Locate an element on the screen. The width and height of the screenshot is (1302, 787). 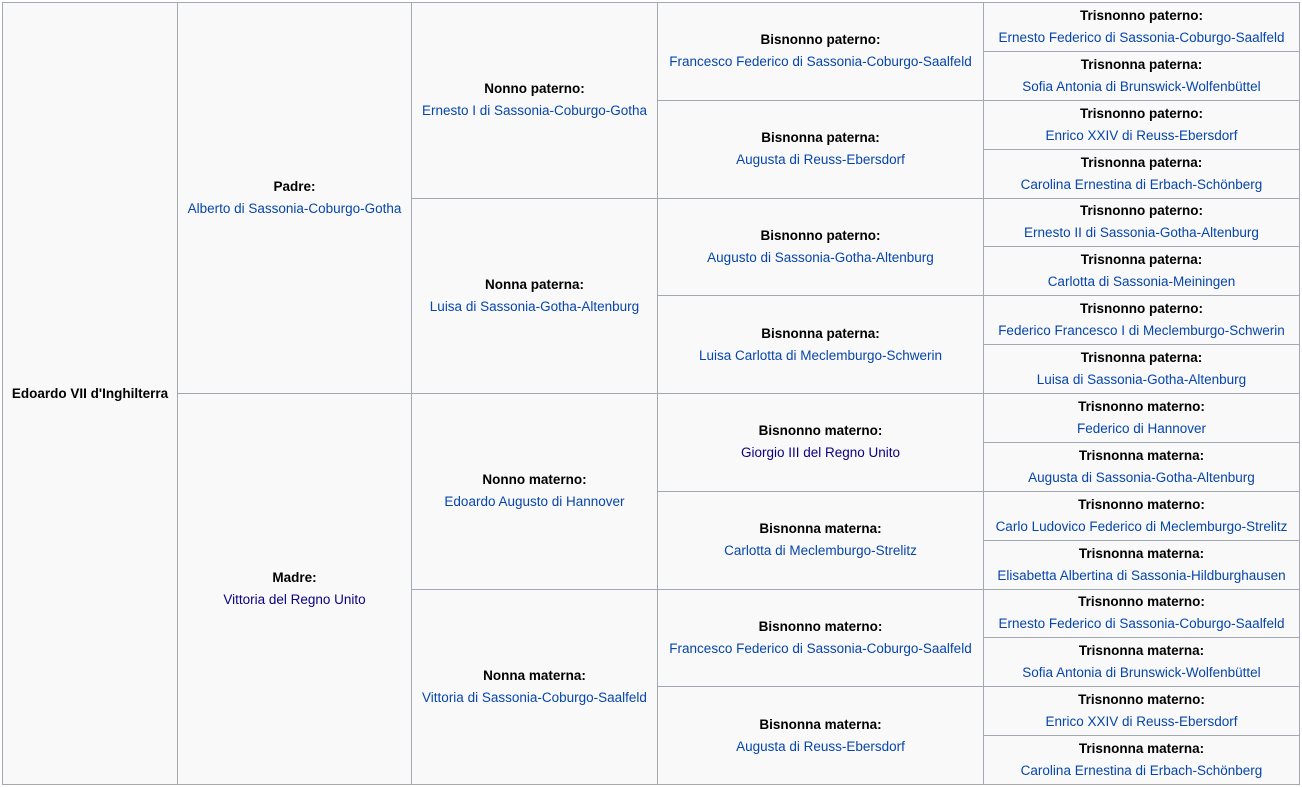
ancestor-link: Augusto di Sassonia-Gotha-Altenburg is located at coordinates (820, 258).